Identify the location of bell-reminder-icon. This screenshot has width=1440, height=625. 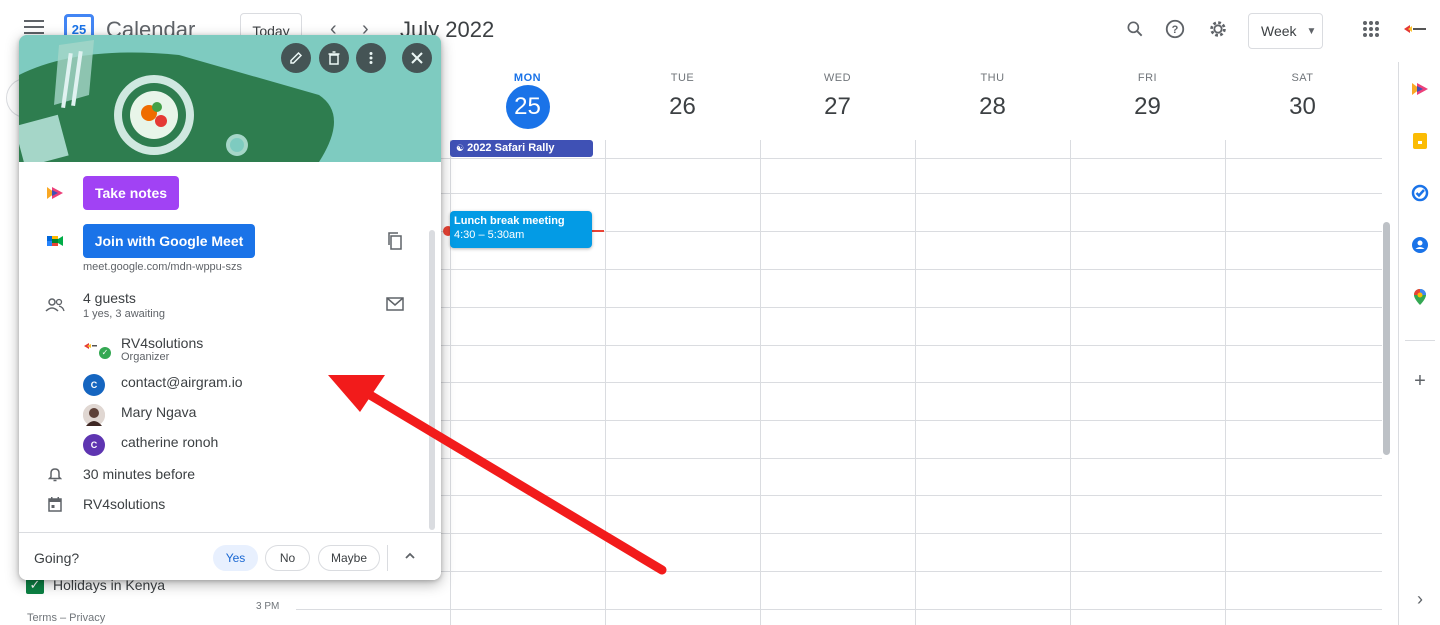
(55, 474).